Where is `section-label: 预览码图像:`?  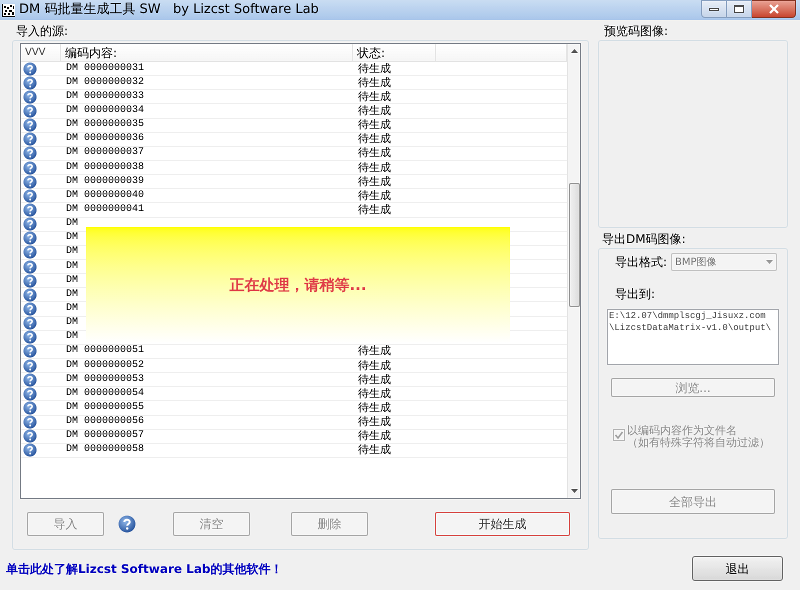 section-label: 预览码图像: is located at coordinates (635, 31).